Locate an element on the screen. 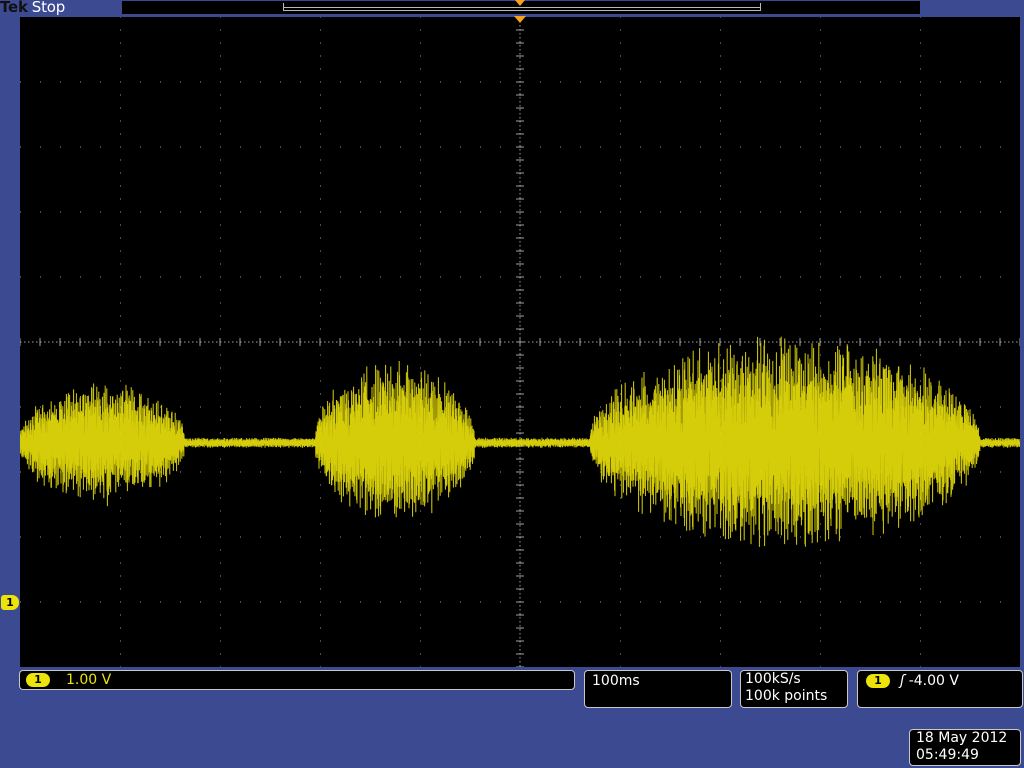 The height and width of the screenshot is (768, 1024). trigger-source-badge: 1 is located at coordinates (878, 681).